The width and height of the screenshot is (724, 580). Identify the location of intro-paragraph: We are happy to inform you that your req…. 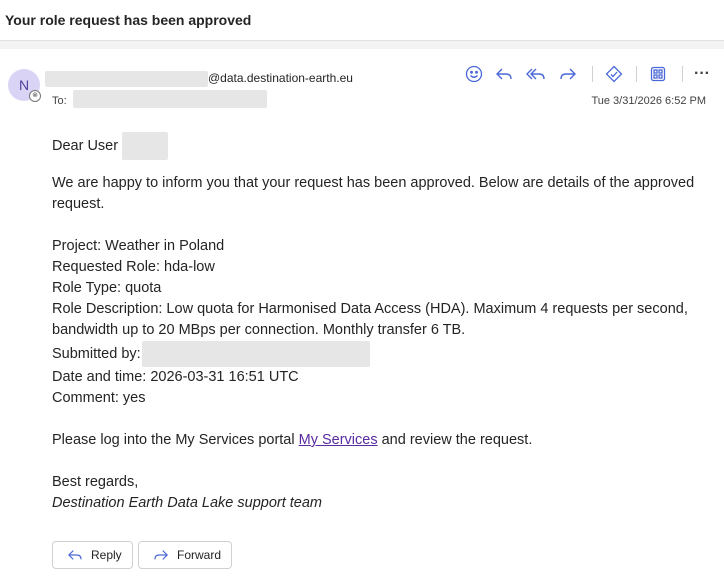
(373, 193).